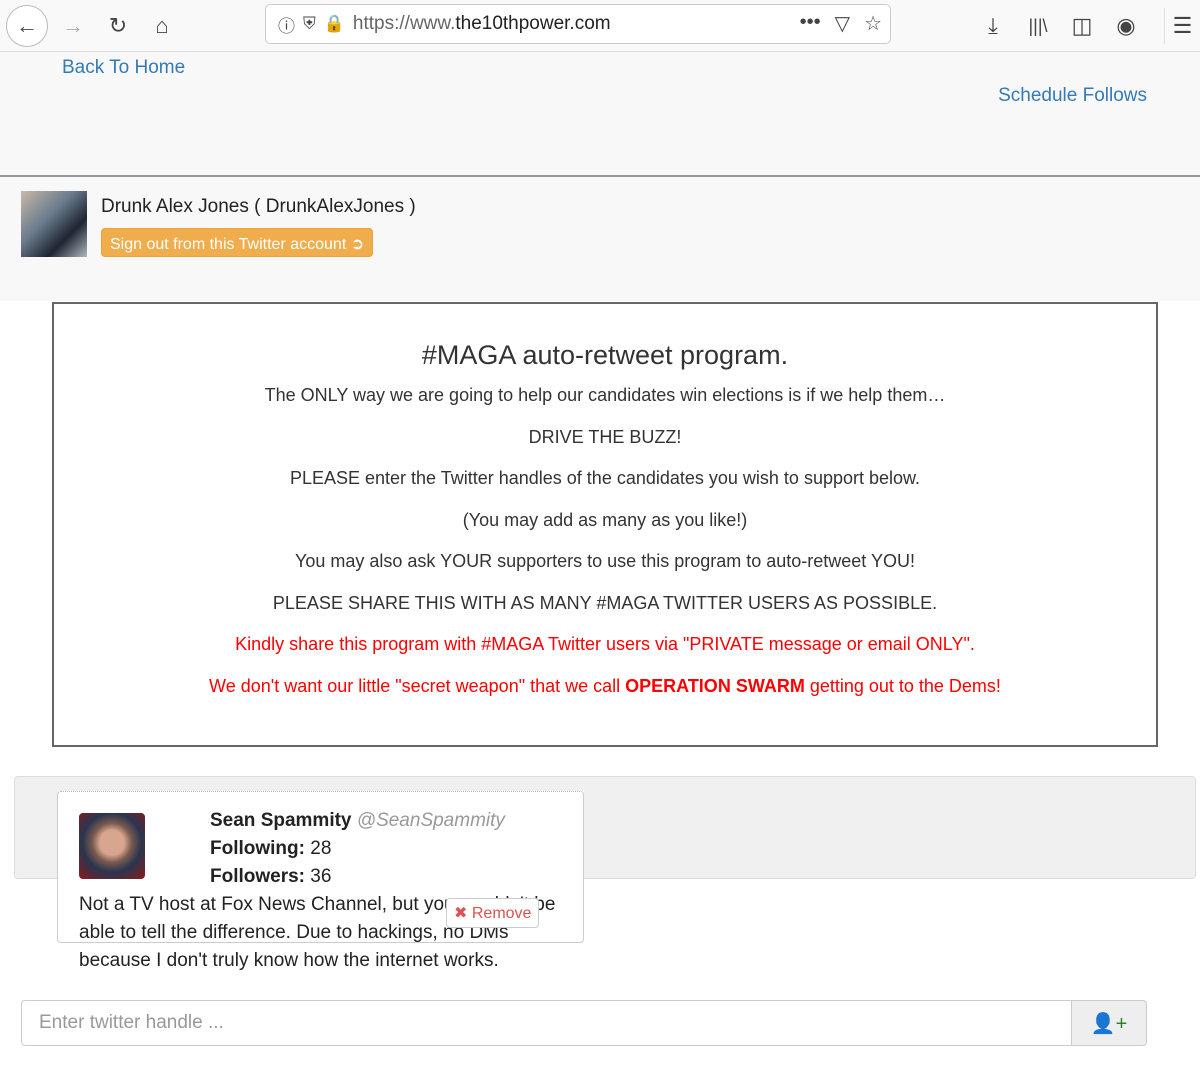  Describe the element at coordinates (1126, 26) in the screenshot. I see `account-icon: ◉` at that location.